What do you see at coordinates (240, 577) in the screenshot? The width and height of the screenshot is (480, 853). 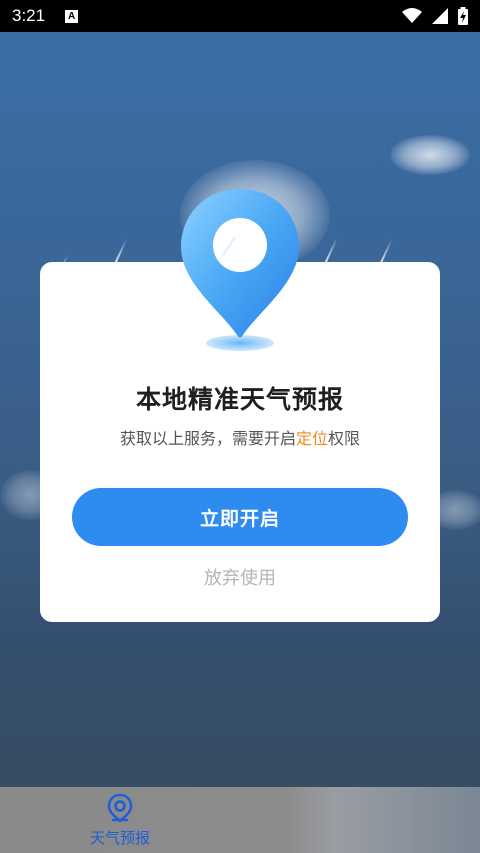 I see `dismiss-link: 放弃使用` at bounding box center [240, 577].